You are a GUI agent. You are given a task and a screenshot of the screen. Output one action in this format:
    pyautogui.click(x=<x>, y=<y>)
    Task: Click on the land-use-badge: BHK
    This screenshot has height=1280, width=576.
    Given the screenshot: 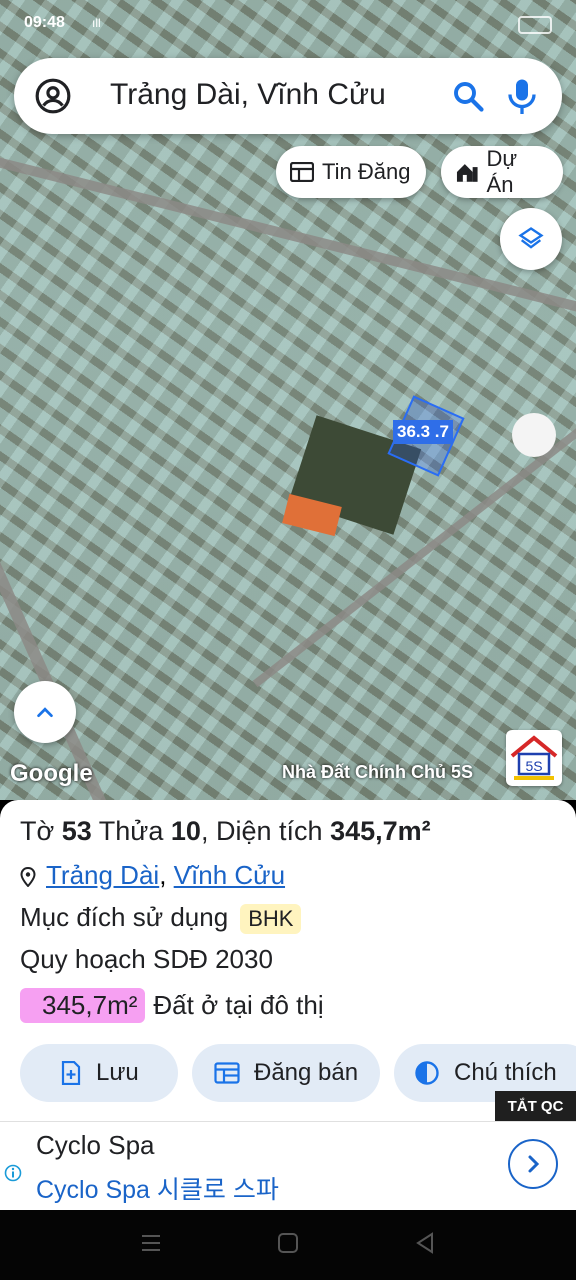 What is the action you would take?
    pyautogui.click(x=271, y=919)
    